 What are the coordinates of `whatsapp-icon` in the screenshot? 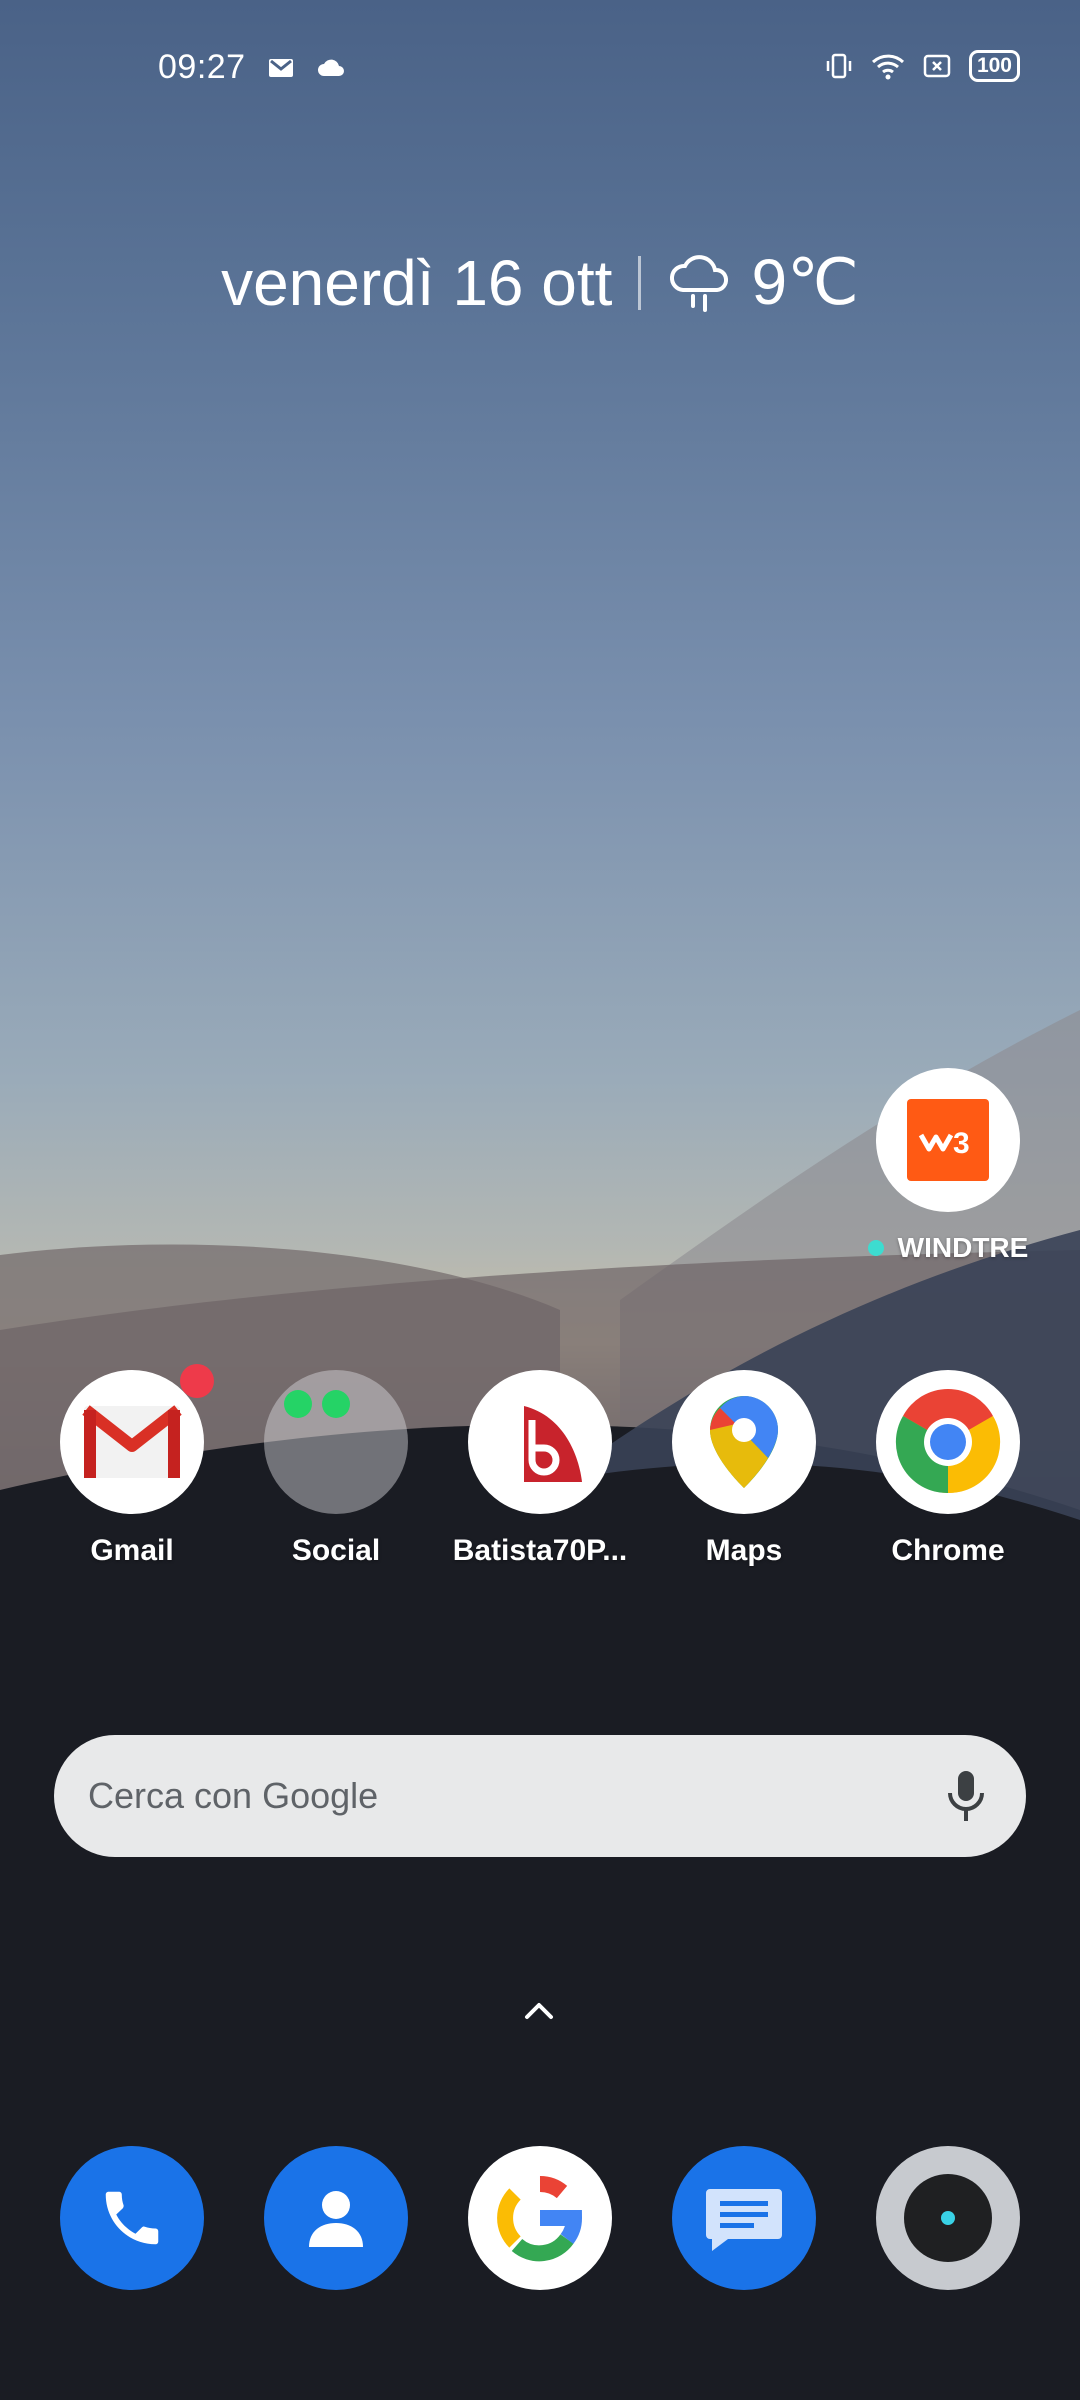 It's located at (298, 1404).